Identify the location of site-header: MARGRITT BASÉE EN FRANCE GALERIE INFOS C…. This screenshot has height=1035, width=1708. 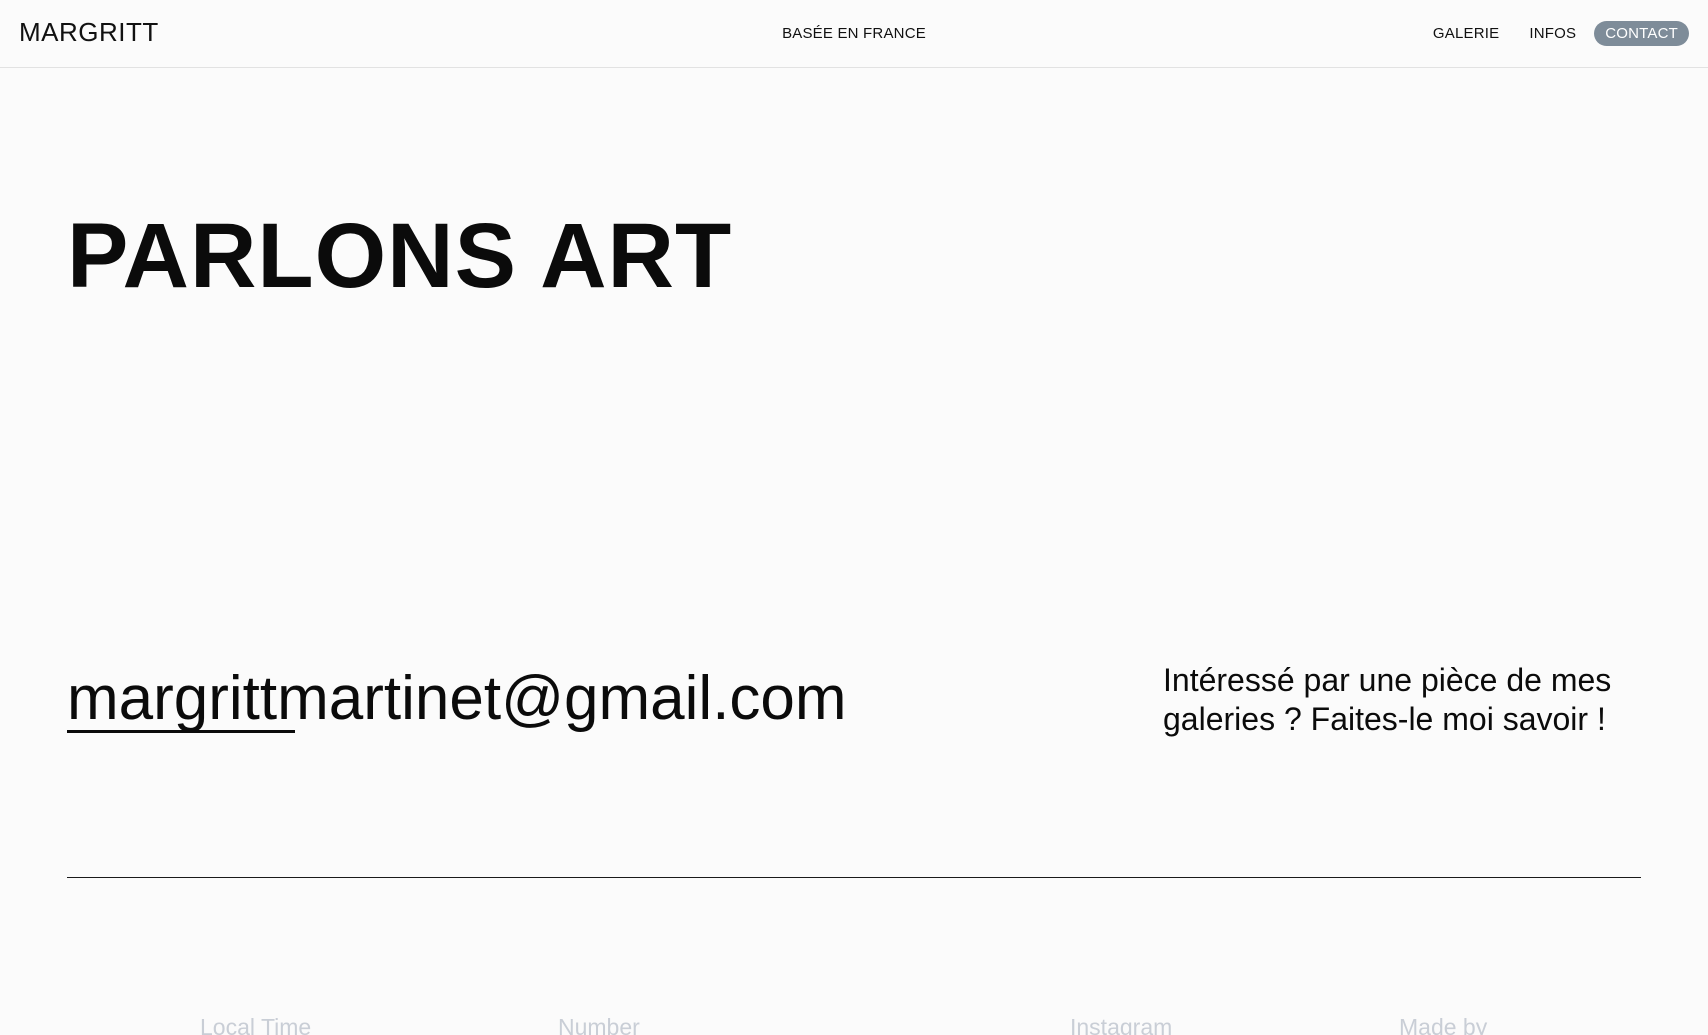
(854, 34).